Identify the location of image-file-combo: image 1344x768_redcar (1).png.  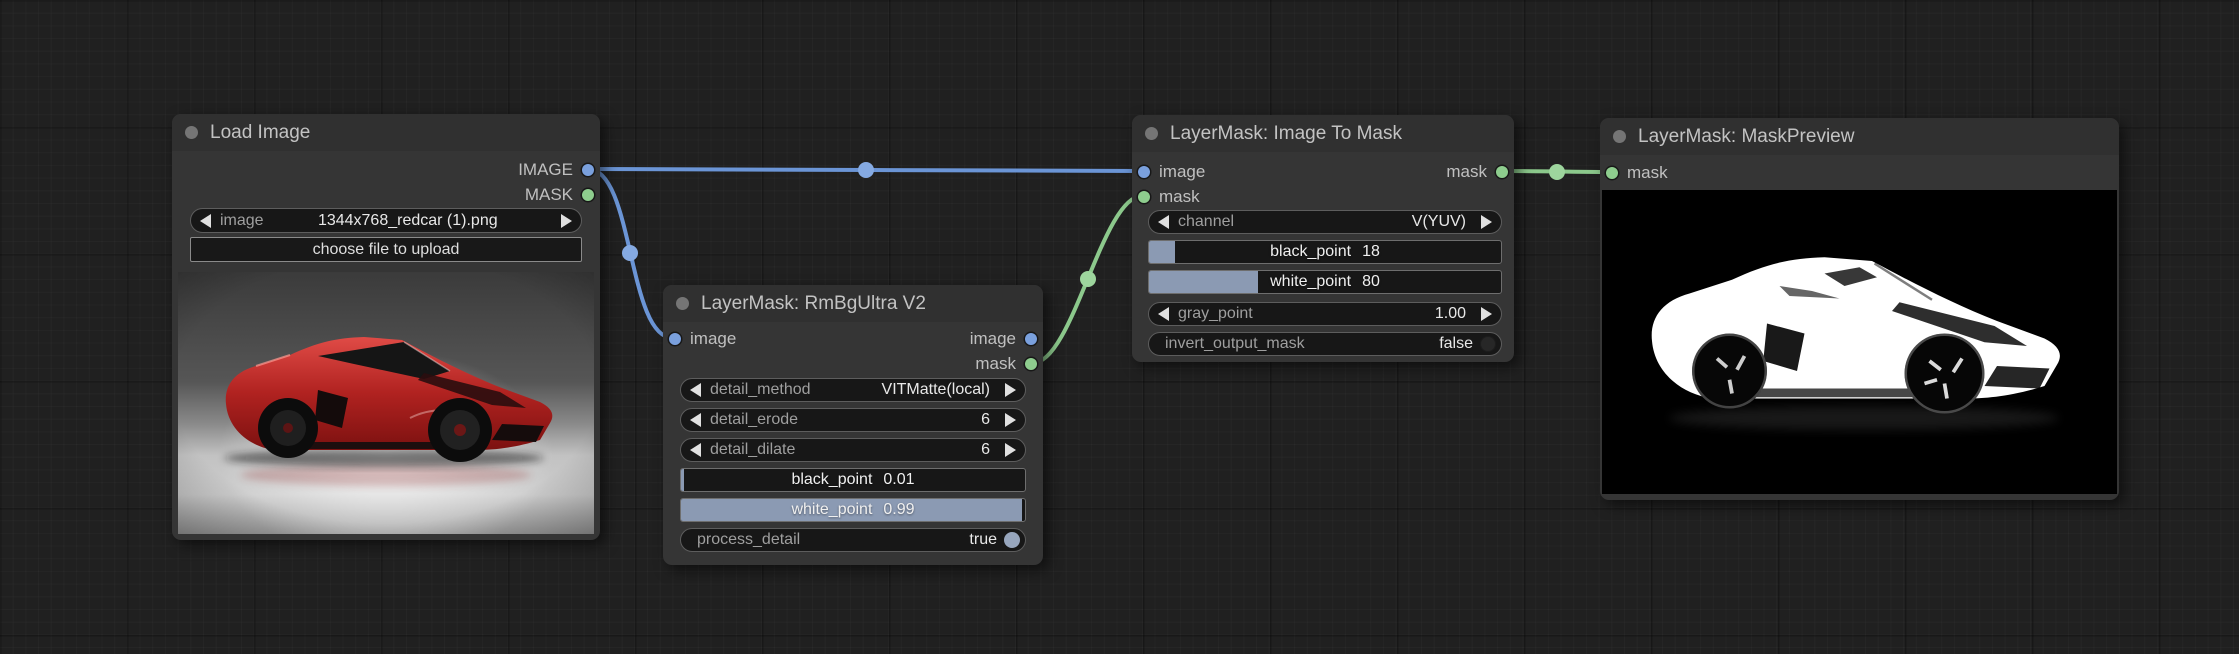
(386, 220).